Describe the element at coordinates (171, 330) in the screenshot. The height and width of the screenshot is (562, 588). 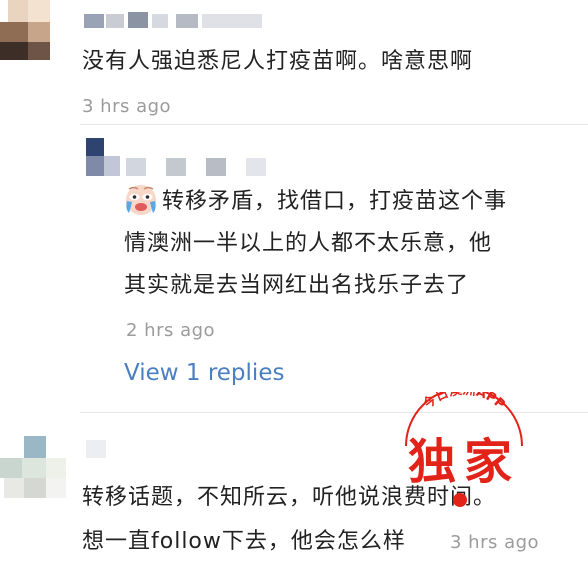
I see `reply-timestamp: 2 hrs ago` at that location.